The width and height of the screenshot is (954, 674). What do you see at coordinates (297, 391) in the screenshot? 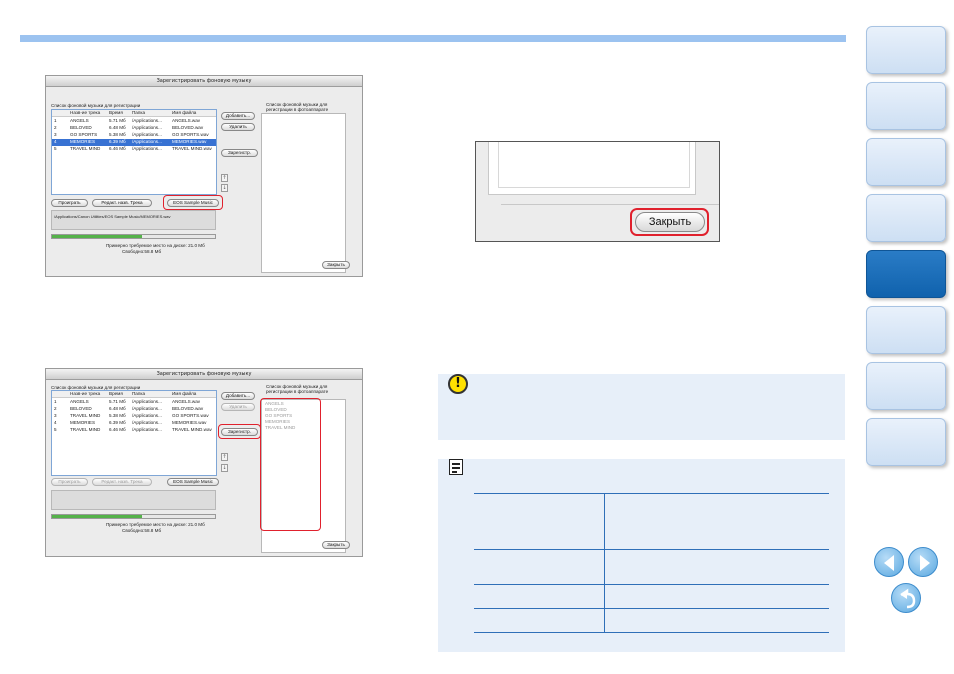
I see `right-list-label-2: регистрации в фотоаппарате` at bounding box center [297, 391].